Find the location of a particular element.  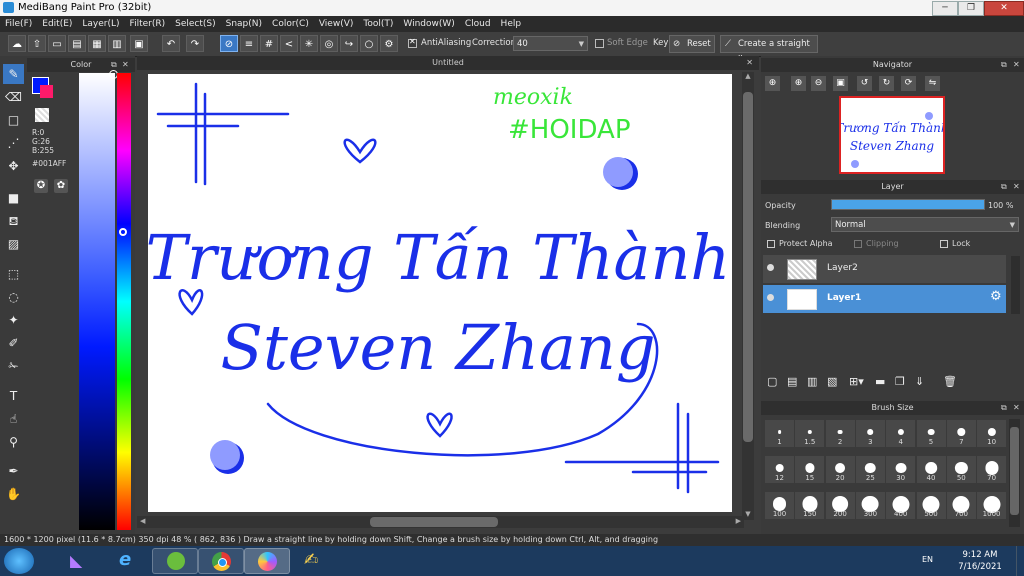

scroll-left-icon: ◀ is located at coordinates (142, 521).